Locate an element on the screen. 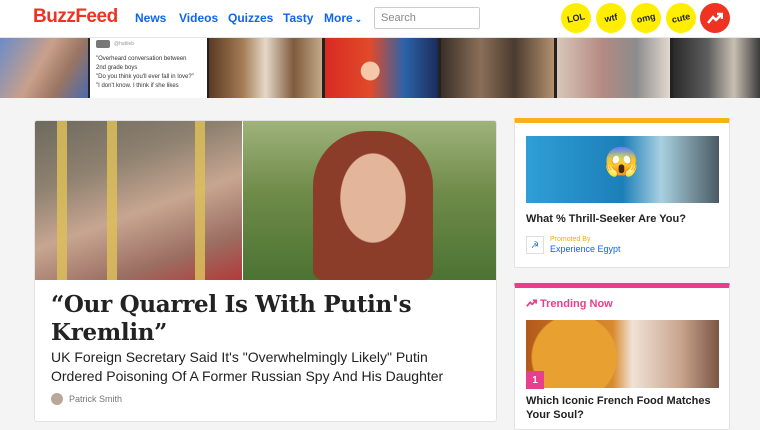 The height and width of the screenshot is (430, 760). tweet-line: "I don't know. I think if she likes is located at coordinates (137, 86).